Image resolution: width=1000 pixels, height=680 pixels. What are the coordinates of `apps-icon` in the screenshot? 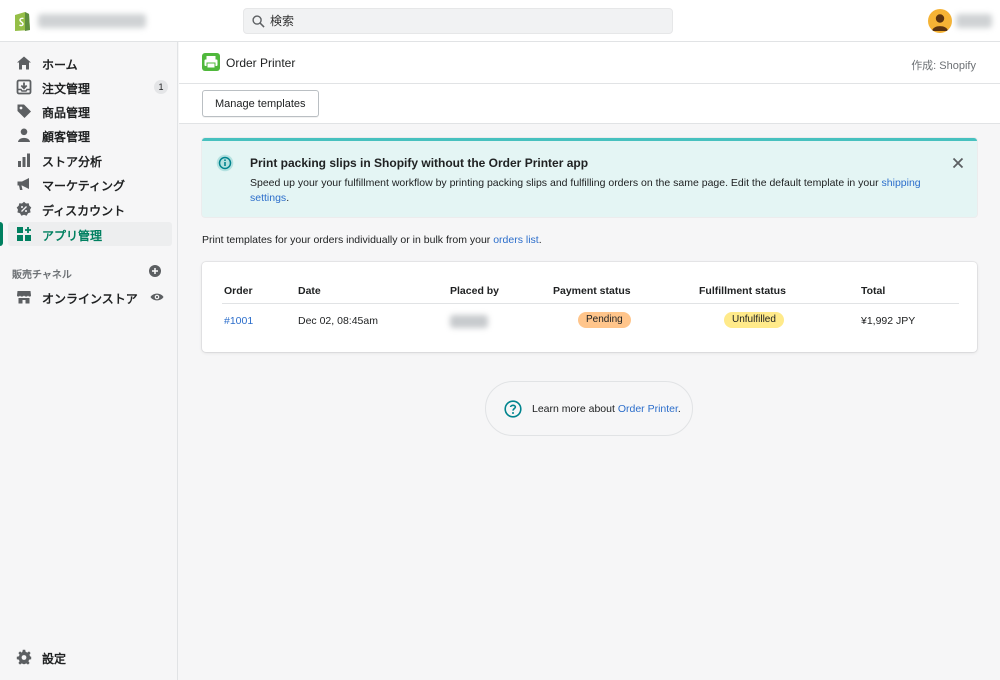 It's located at (24, 234).